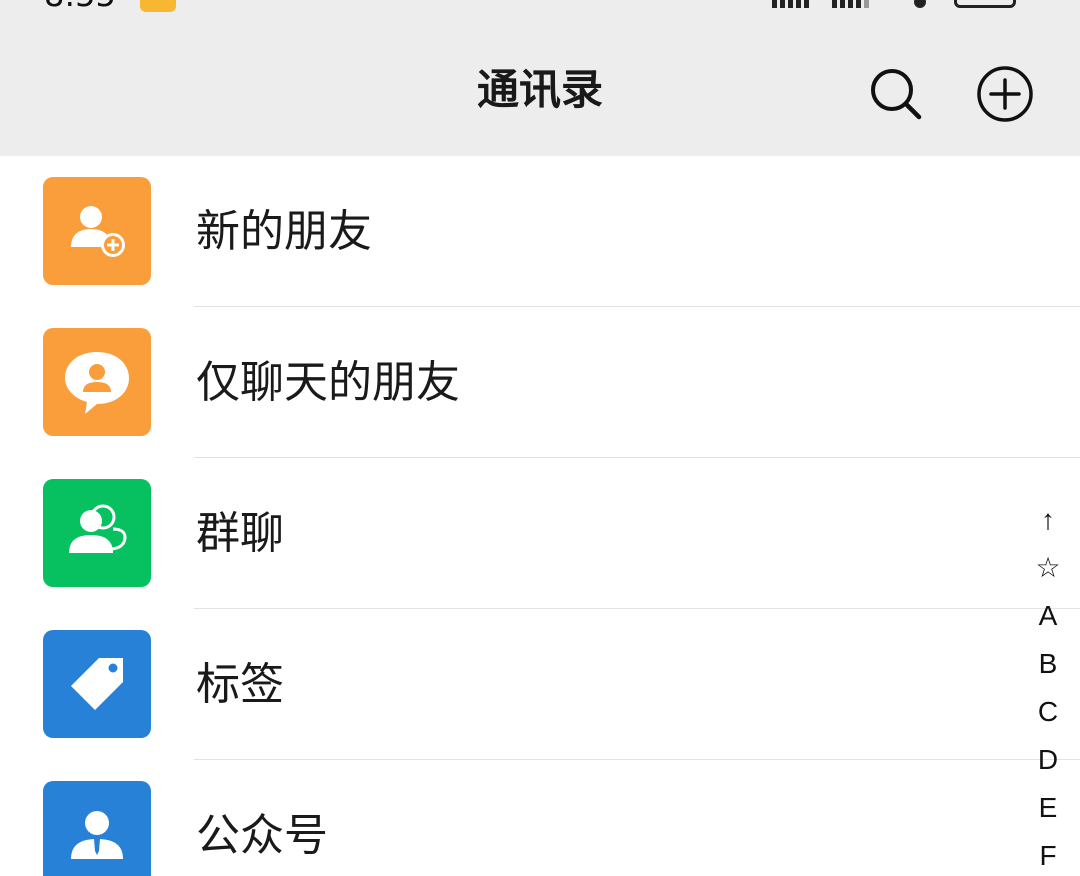  I want to click on search-icon, so click(896, 94).